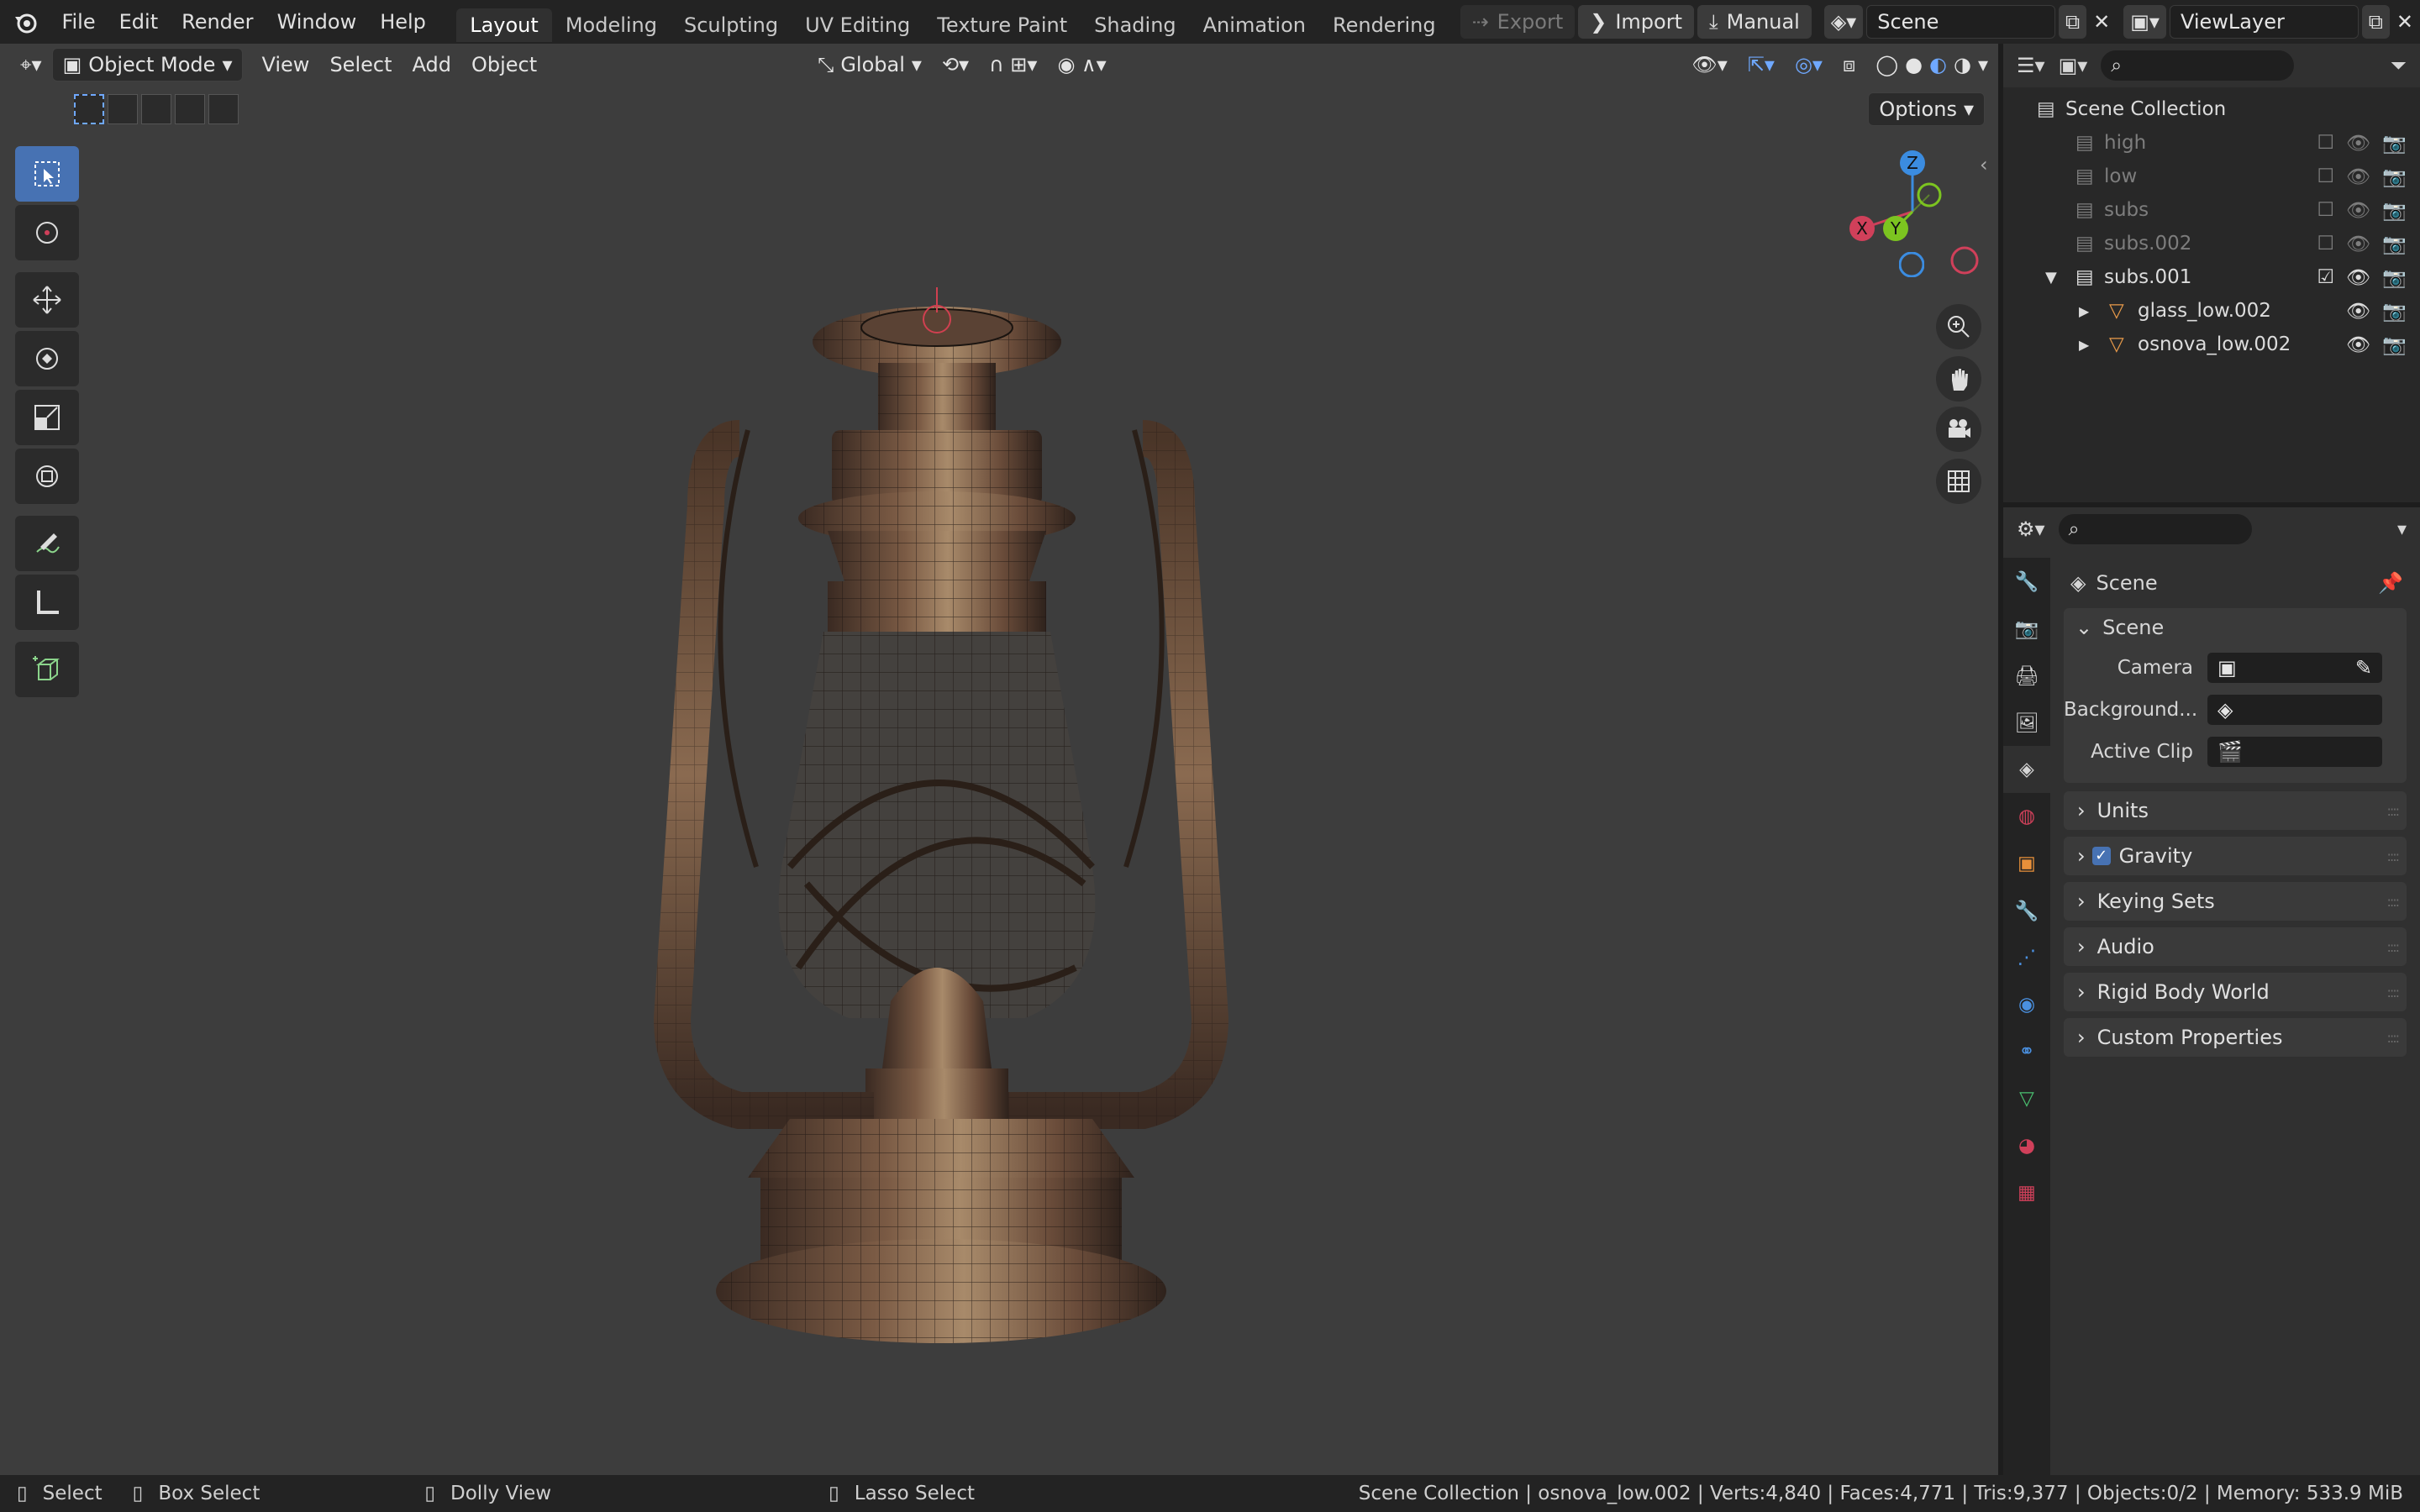 The image size is (2420, 1512). I want to click on menu-edit: Edit, so click(139, 22).